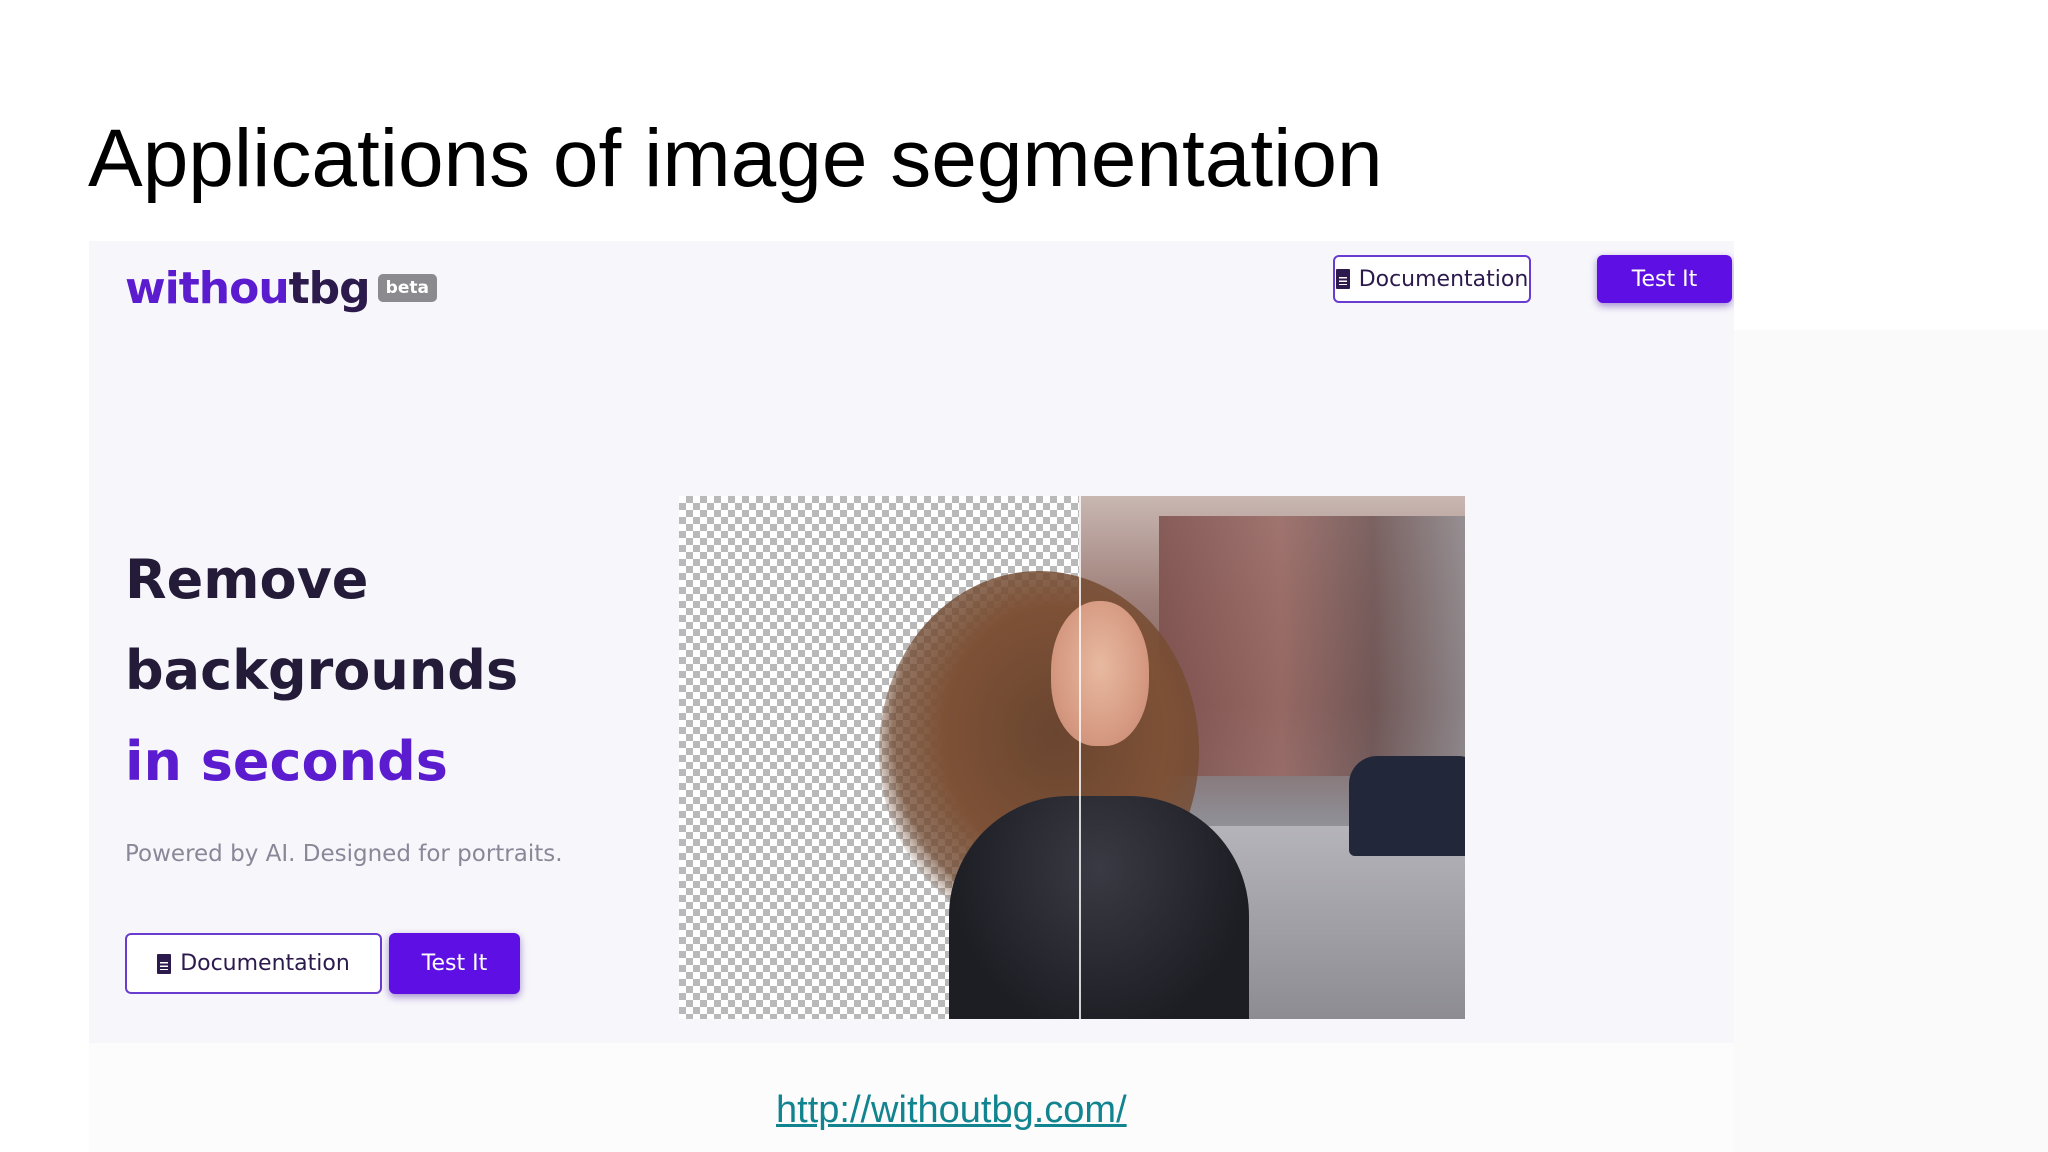 The height and width of the screenshot is (1152, 2048). What do you see at coordinates (1099, 907) in the screenshot?
I see `portrait-jacket` at bounding box center [1099, 907].